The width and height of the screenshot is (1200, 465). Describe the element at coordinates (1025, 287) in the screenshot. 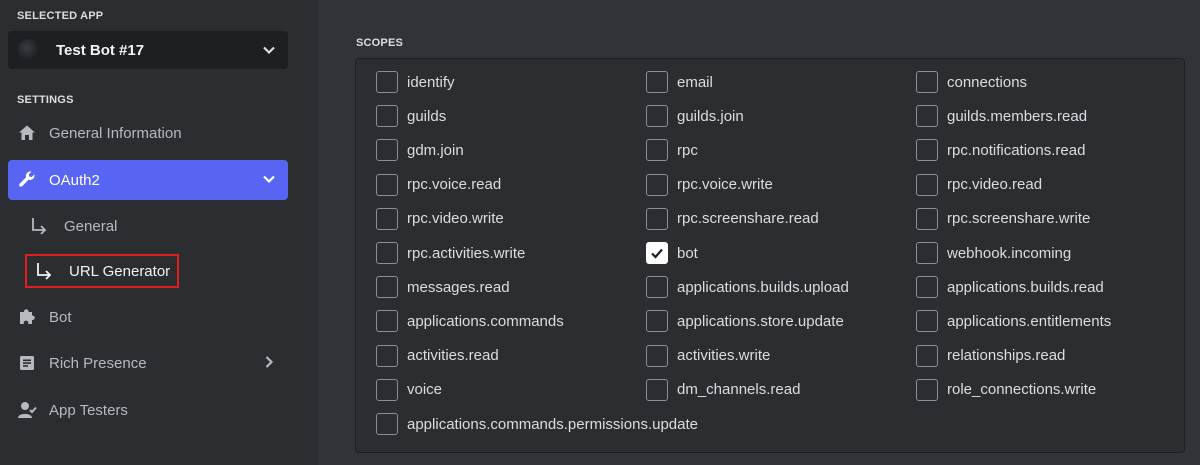

I see `scope-label: applications.builds.read` at that location.